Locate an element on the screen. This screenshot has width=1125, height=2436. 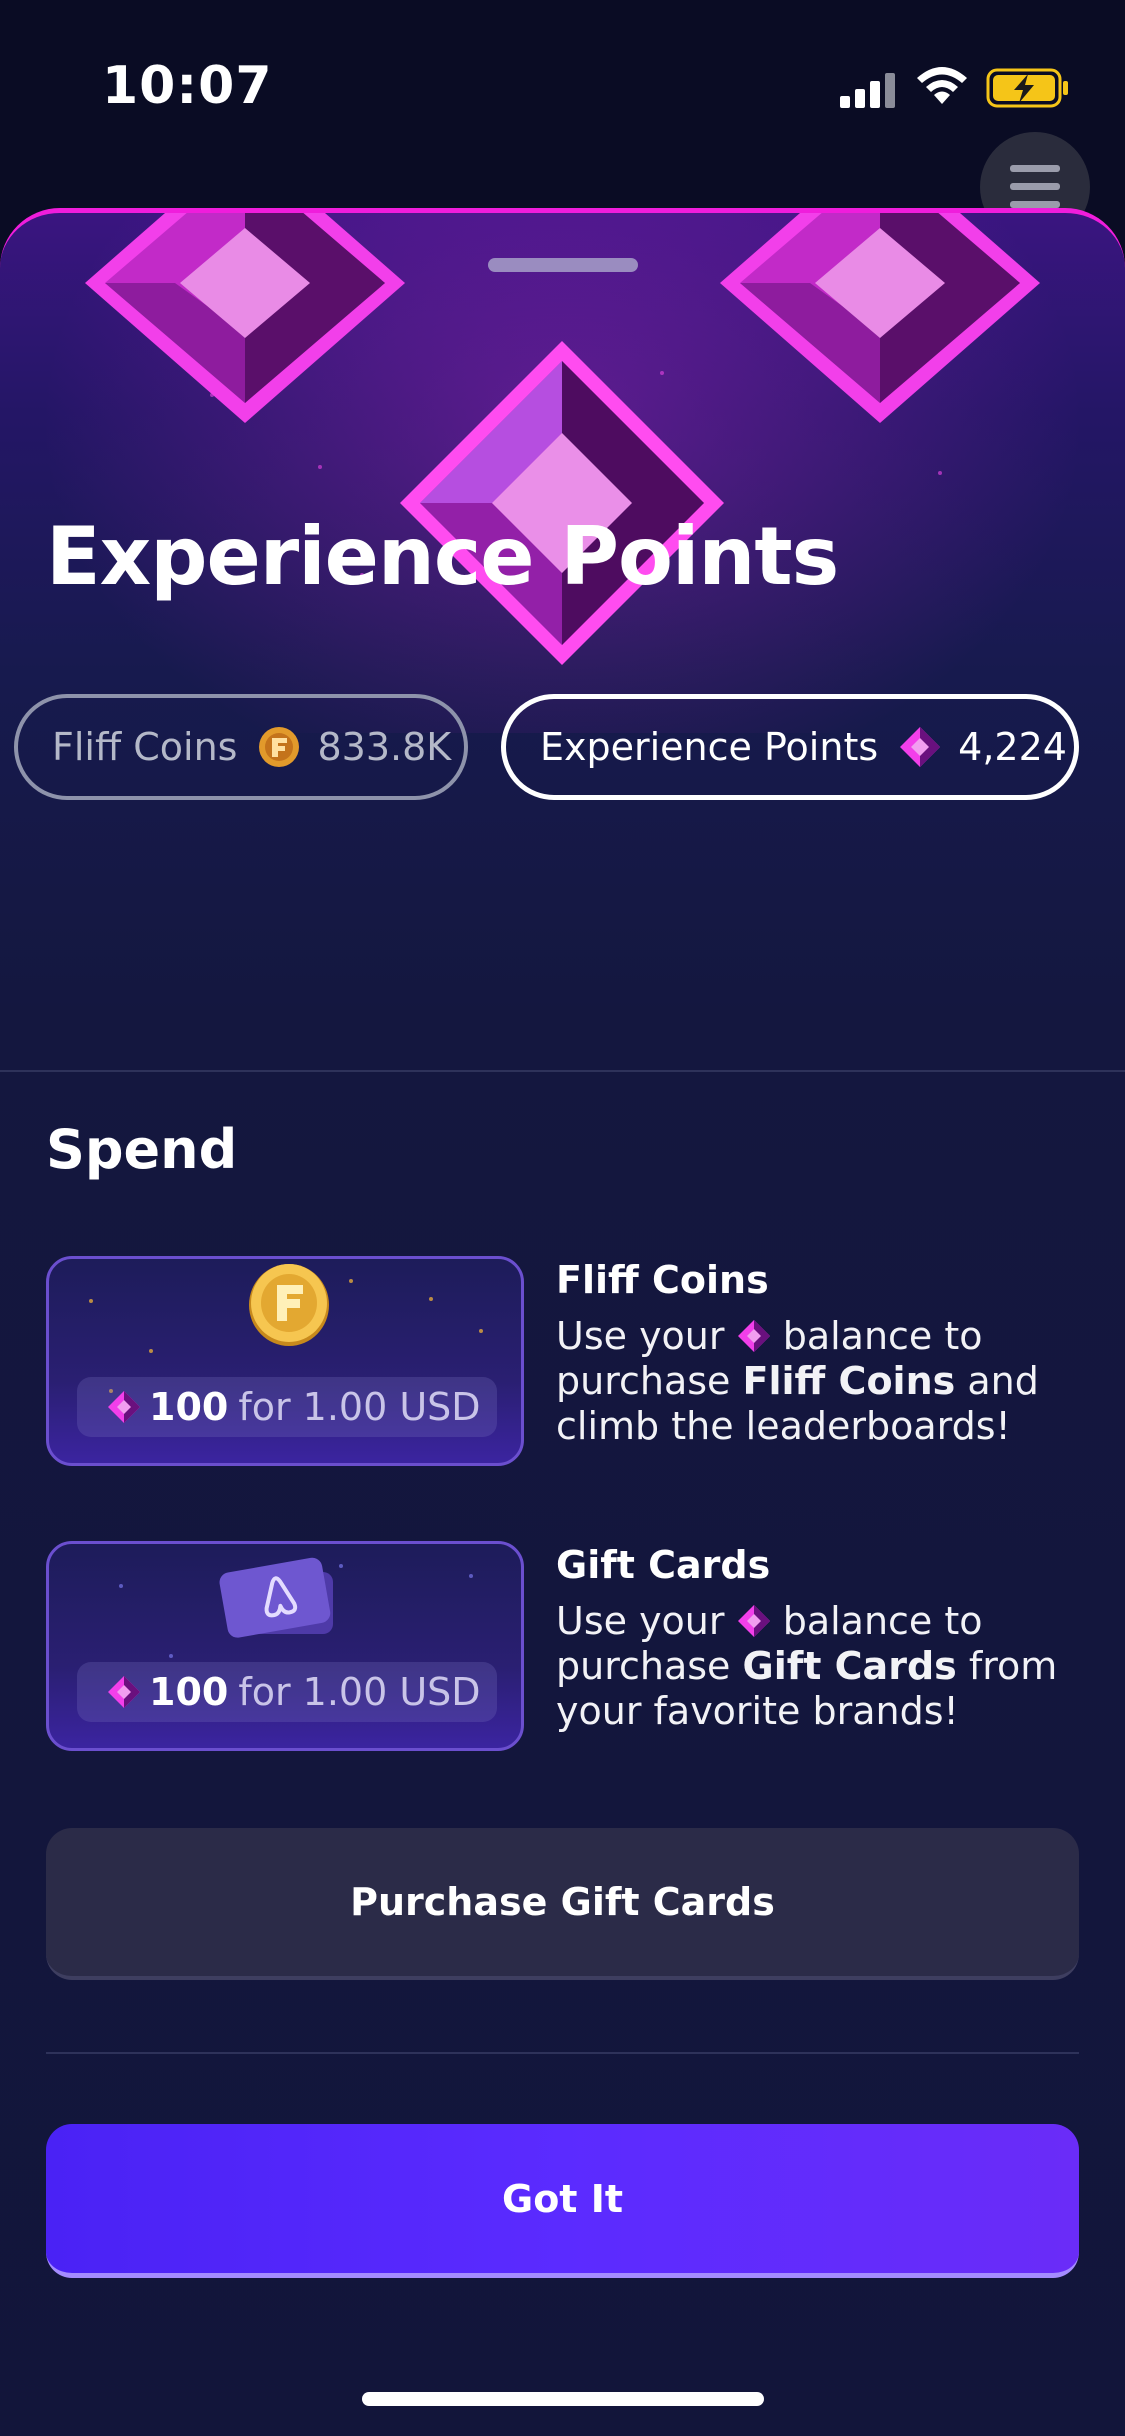
status-time: 10:07 is located at coordinates (187, 86).